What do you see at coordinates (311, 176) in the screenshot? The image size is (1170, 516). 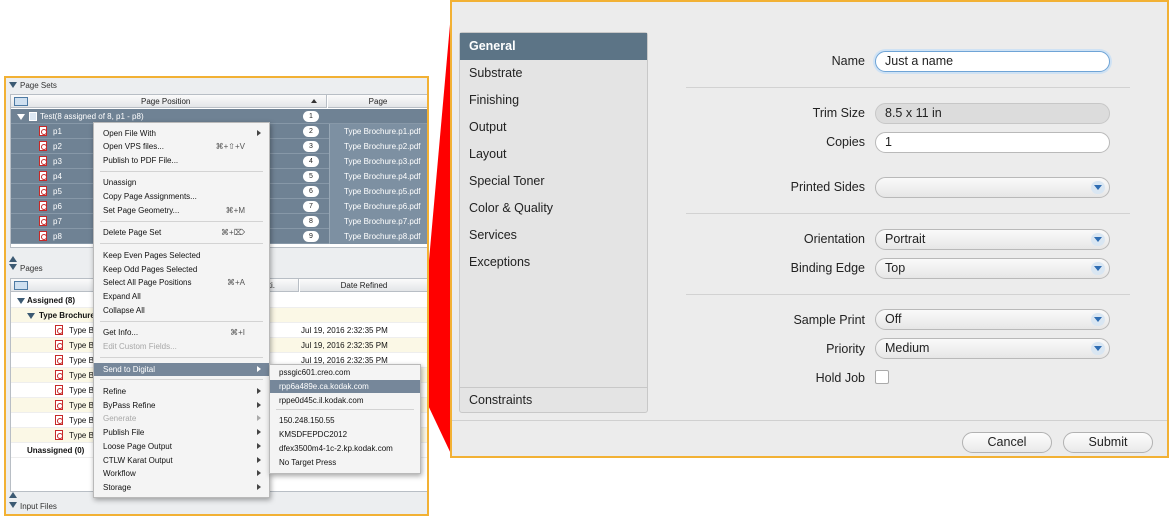 I see `position-number: 5` at bounding box center [311, 176].